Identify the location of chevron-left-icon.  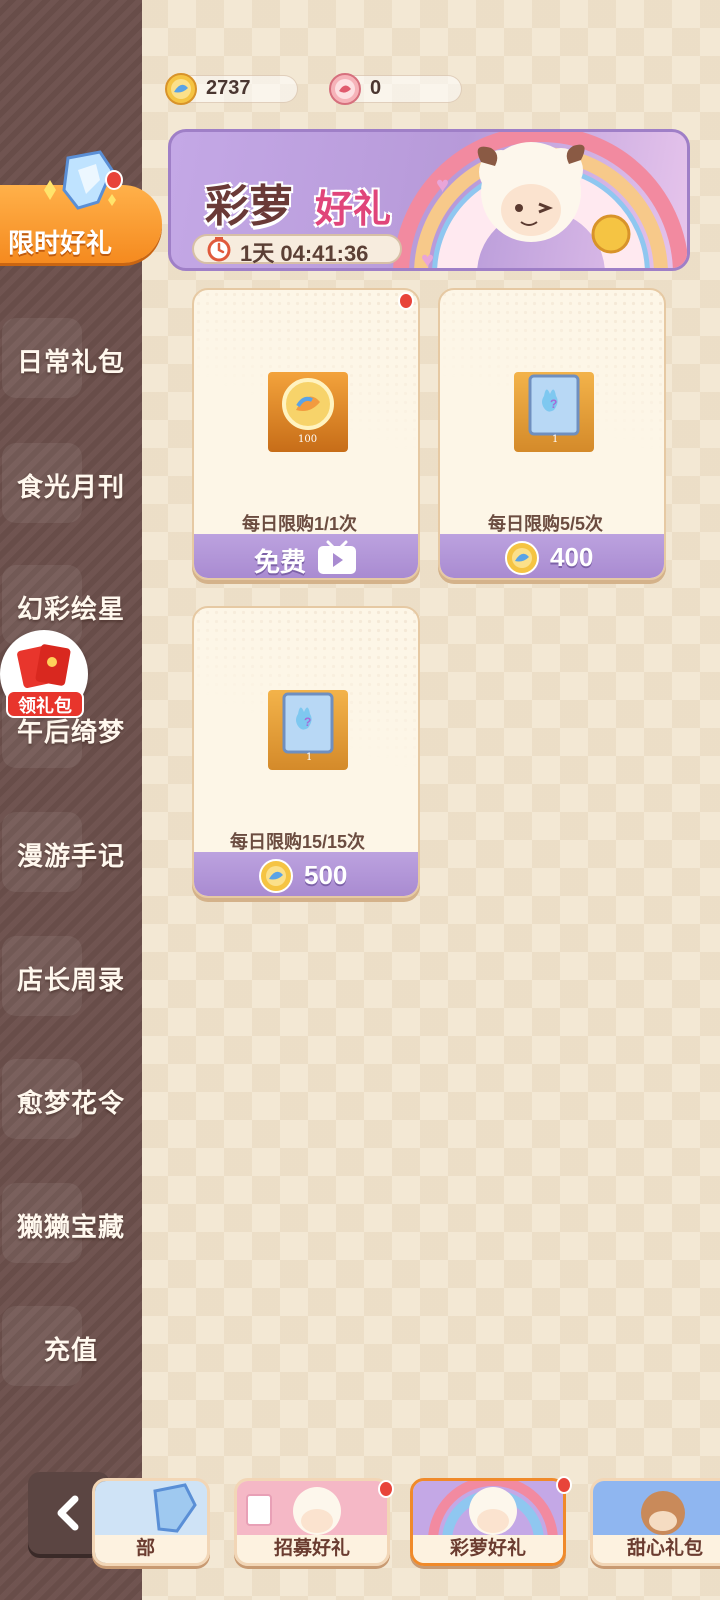
(68, 1513).